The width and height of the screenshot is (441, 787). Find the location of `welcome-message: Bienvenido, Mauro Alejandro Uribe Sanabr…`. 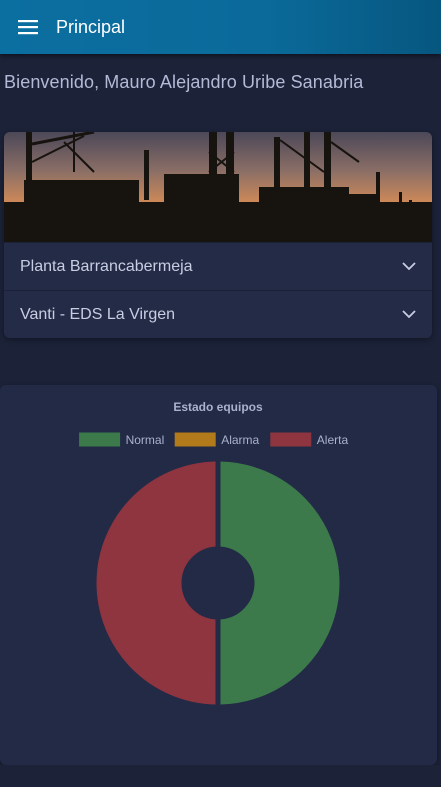

welcome-message: Bienvenido, Mauro Alejandro Uribe Sanabr… is located at coordinates (184, 82).